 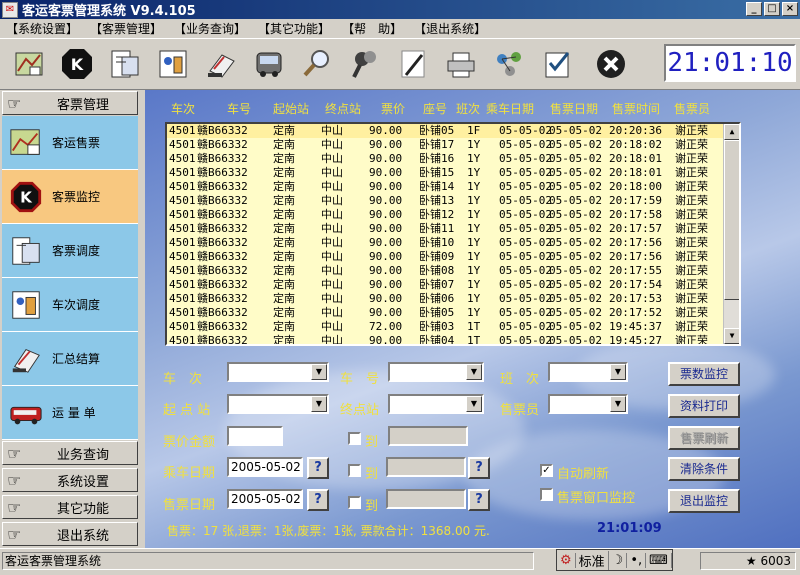 I want to click on sidebar-item-summary: 汇总结算, so click(x=70, y=359).